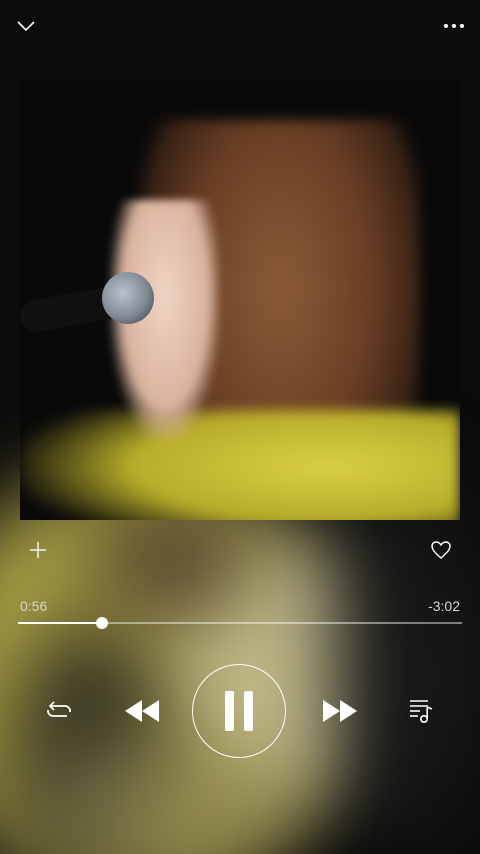 This screenshot has width=480, height=854. I want to click on top-bar, so click(240, 28).